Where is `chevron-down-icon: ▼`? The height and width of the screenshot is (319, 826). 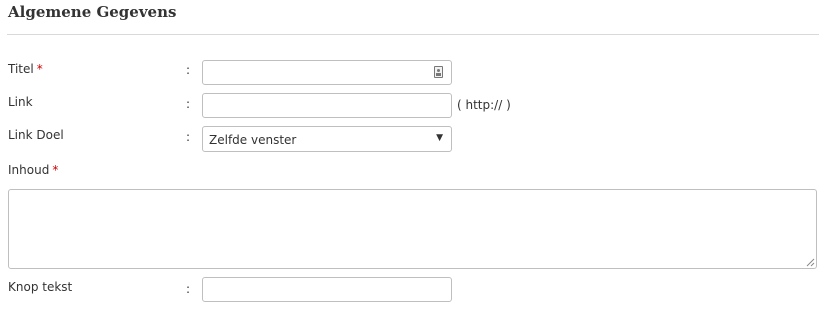
chevron-down-icon: ▼ is located at coordinates (439, 138).